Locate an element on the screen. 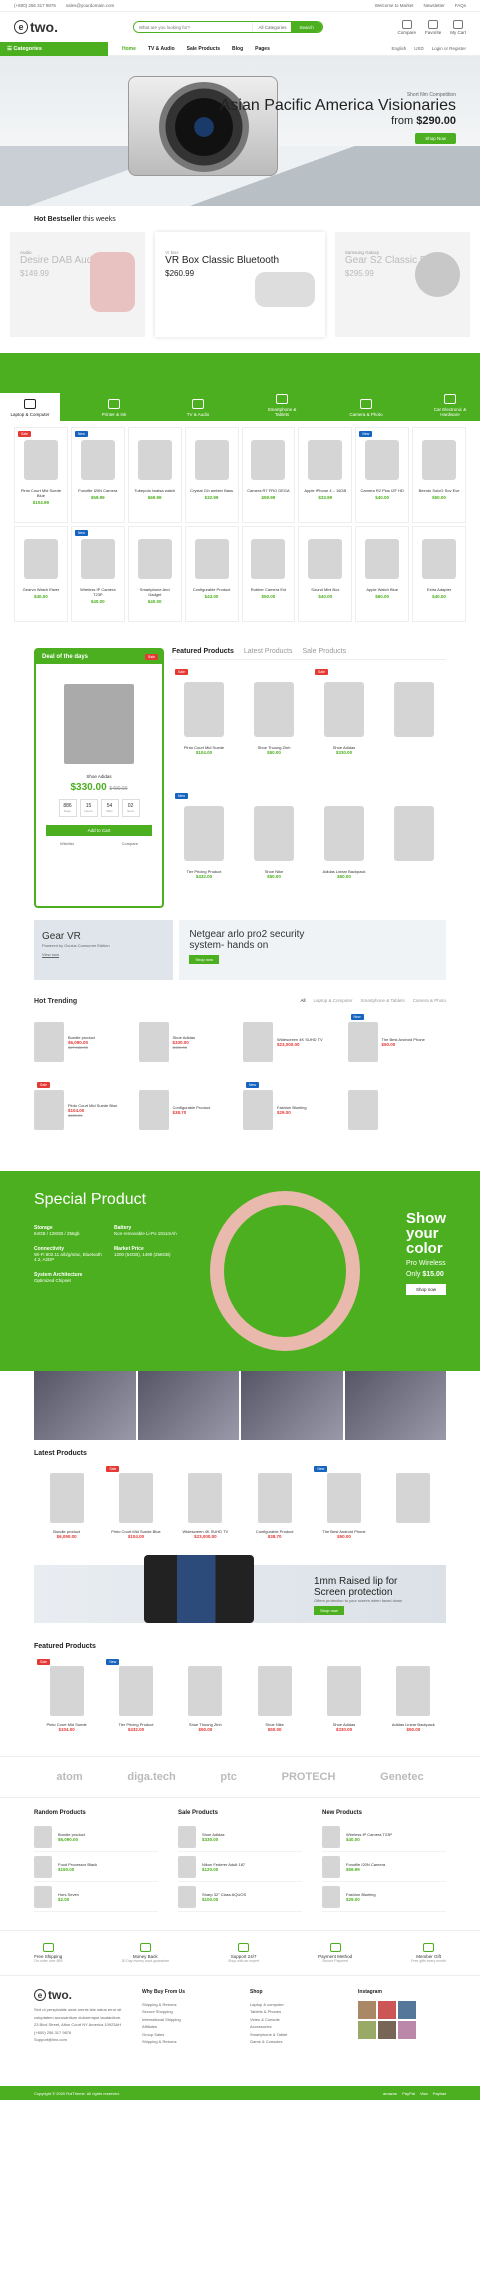 The height and width of the screenshot is (2270, 480). product-name: Camera R2 Plus IZF HD is located at coordinates (382, 490).